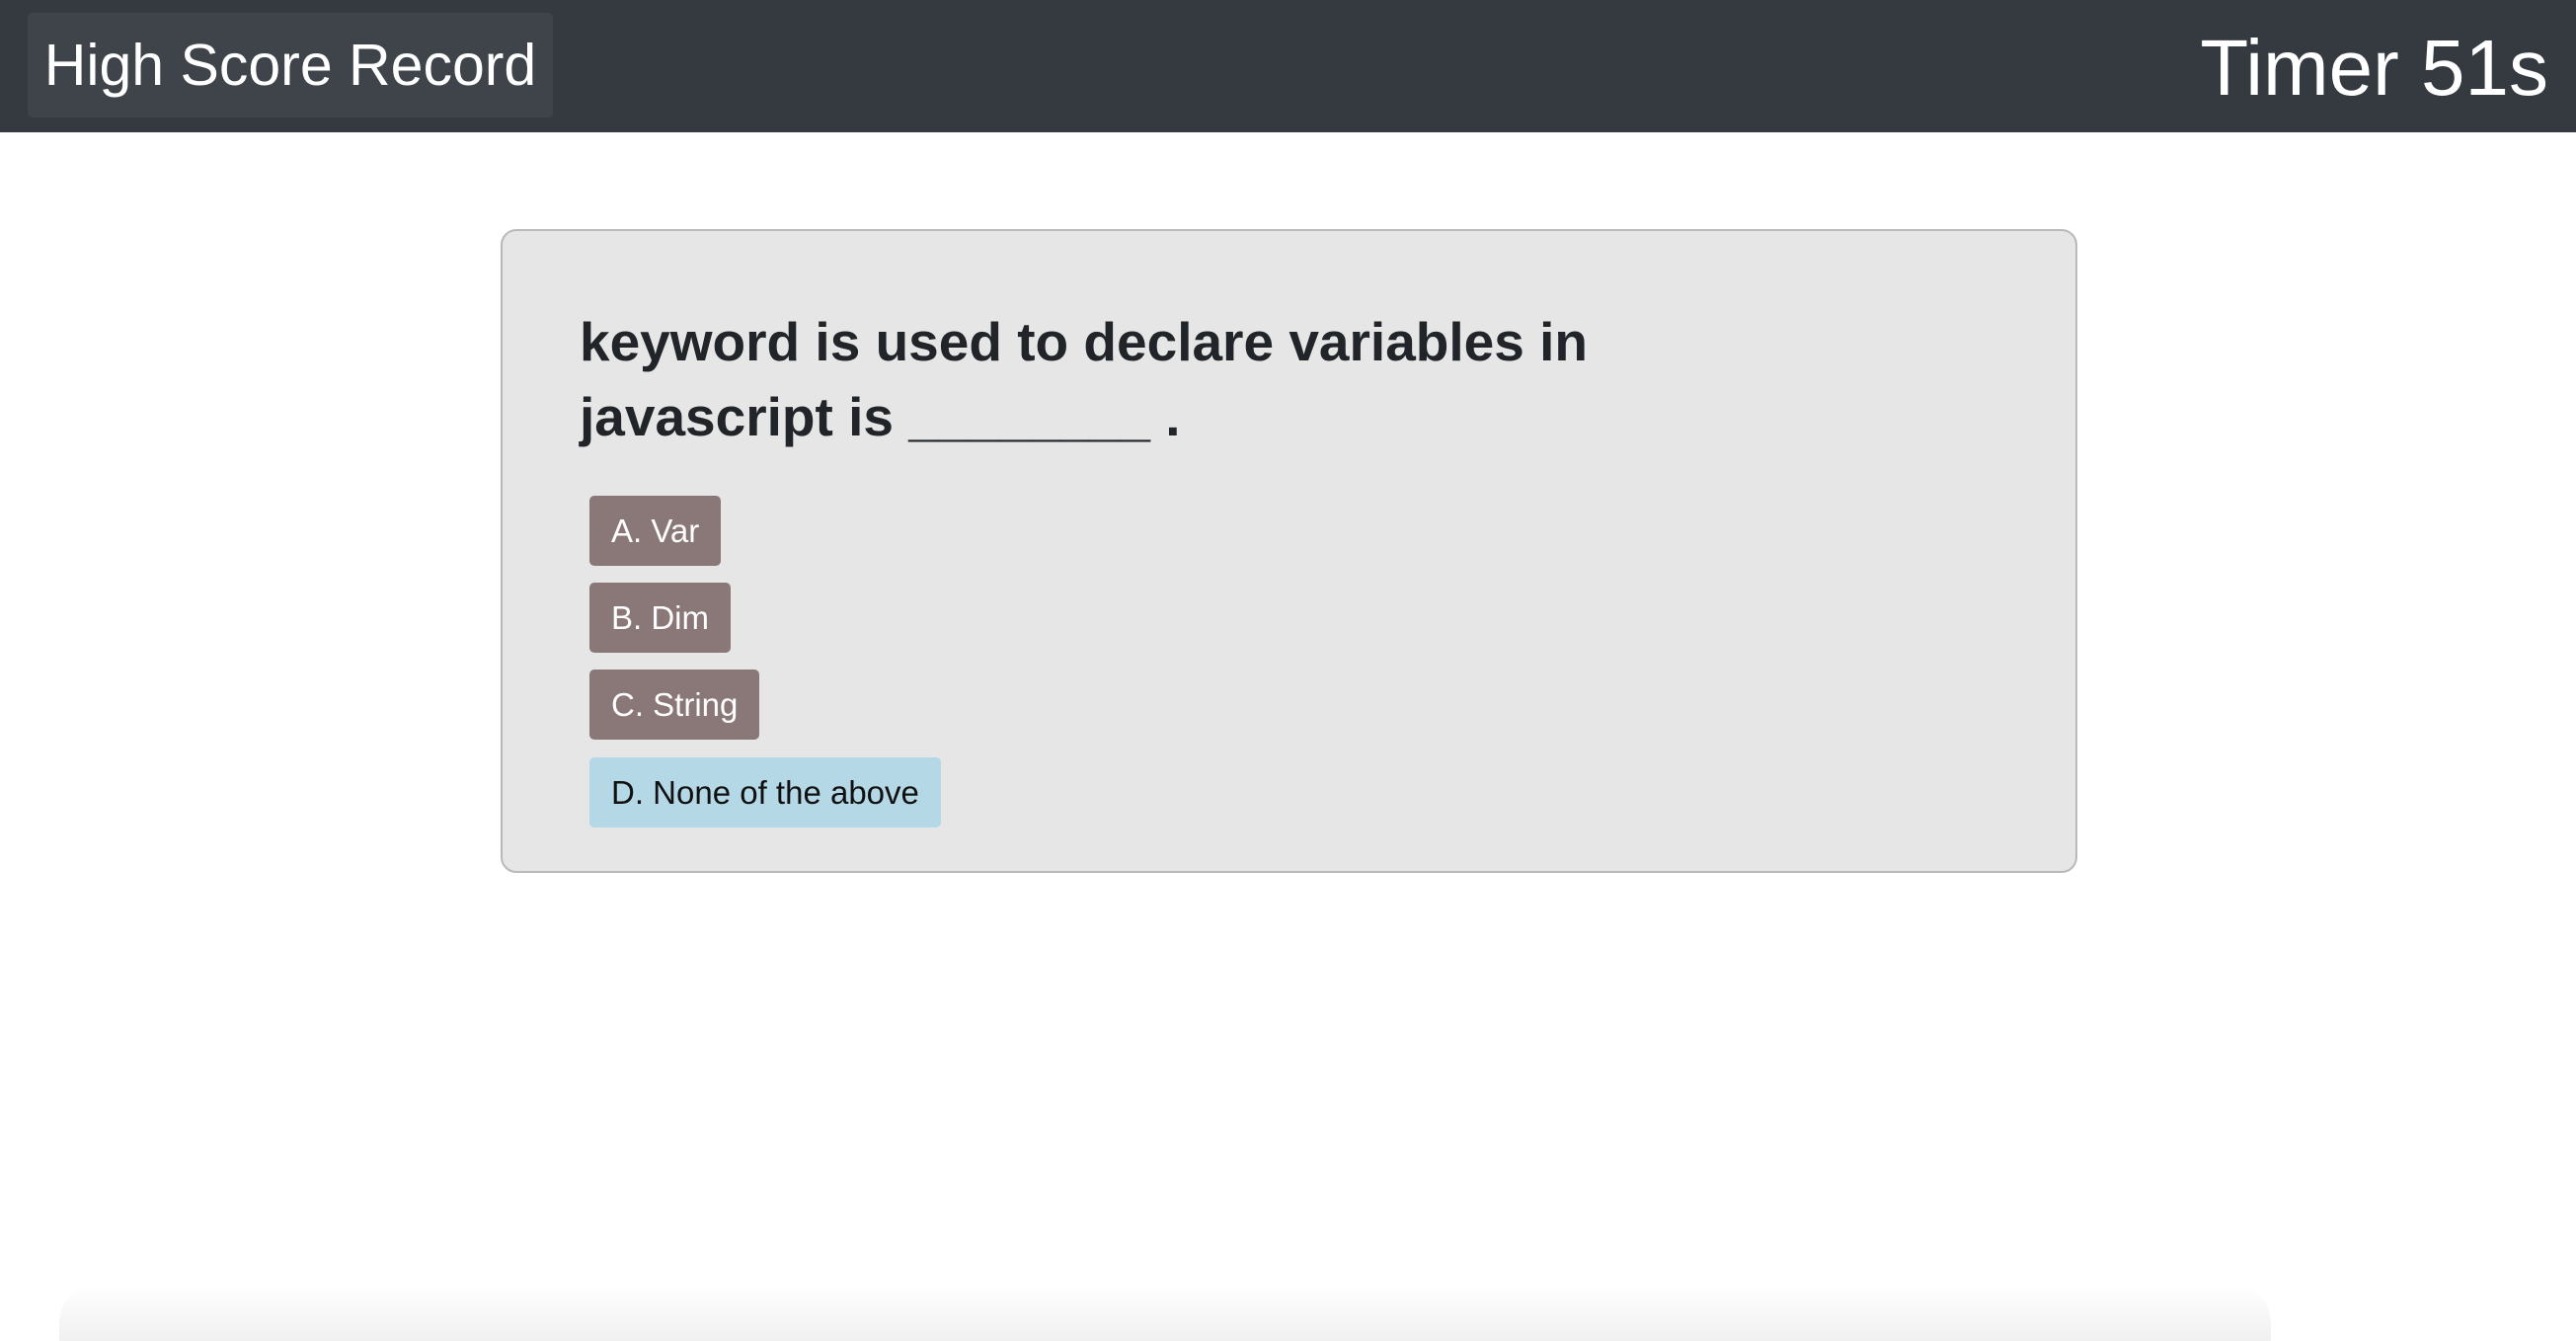 The image size is (2576, 1341). Describe the element at coordinates (674, 705) in the screenshot. I see `answer-button-c: C. String` at that location.